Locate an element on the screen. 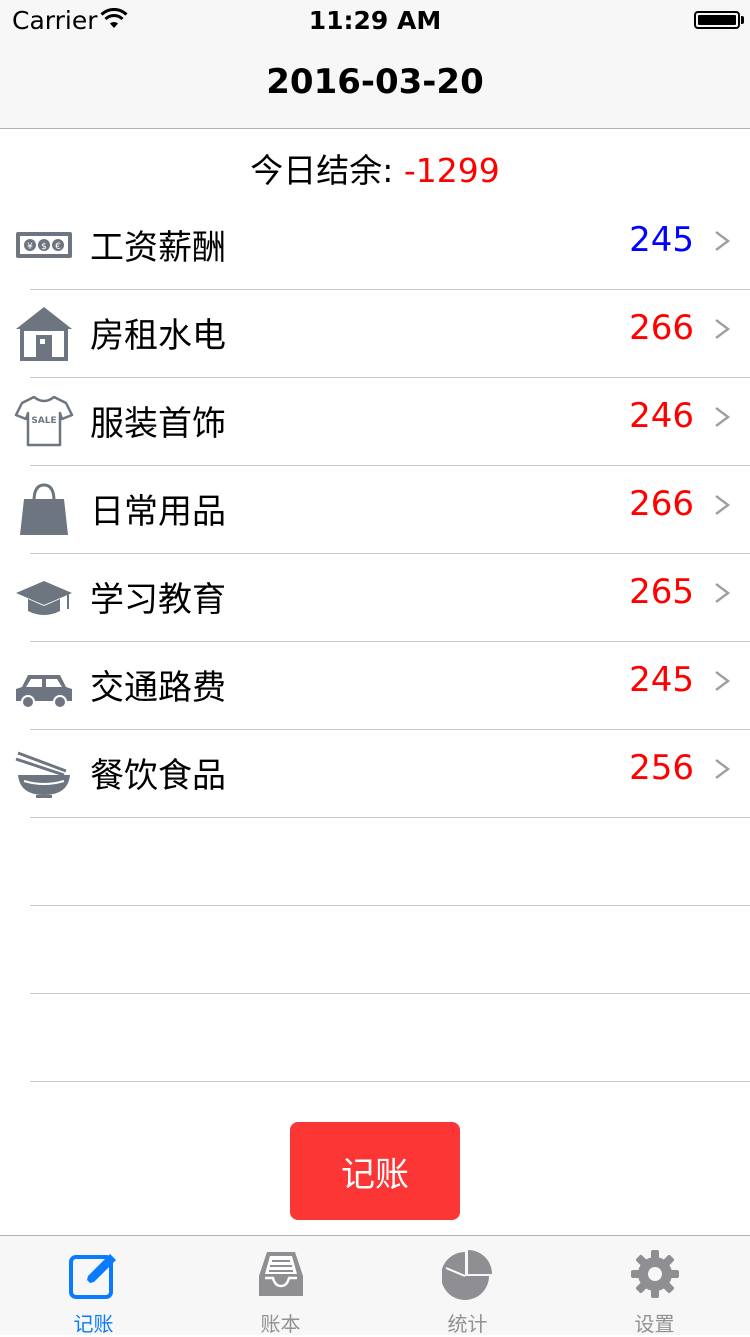  bowl-icon is located at coordinates (42, 774).